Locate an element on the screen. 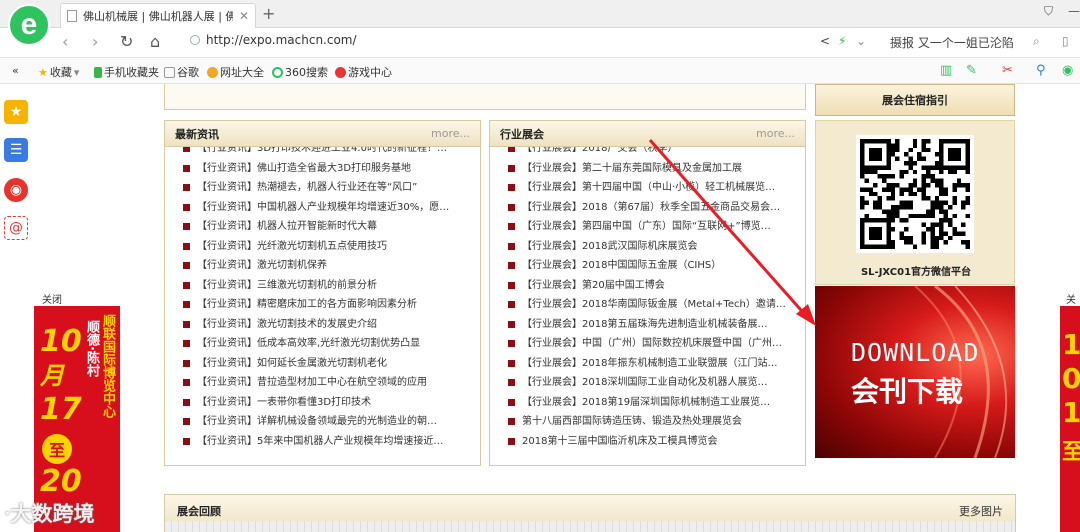 This screenshot has width=1080, height=532. list-item: 【行业资讯】机器人拉开智能新时代大幕 is located at coordinates (327, 227).